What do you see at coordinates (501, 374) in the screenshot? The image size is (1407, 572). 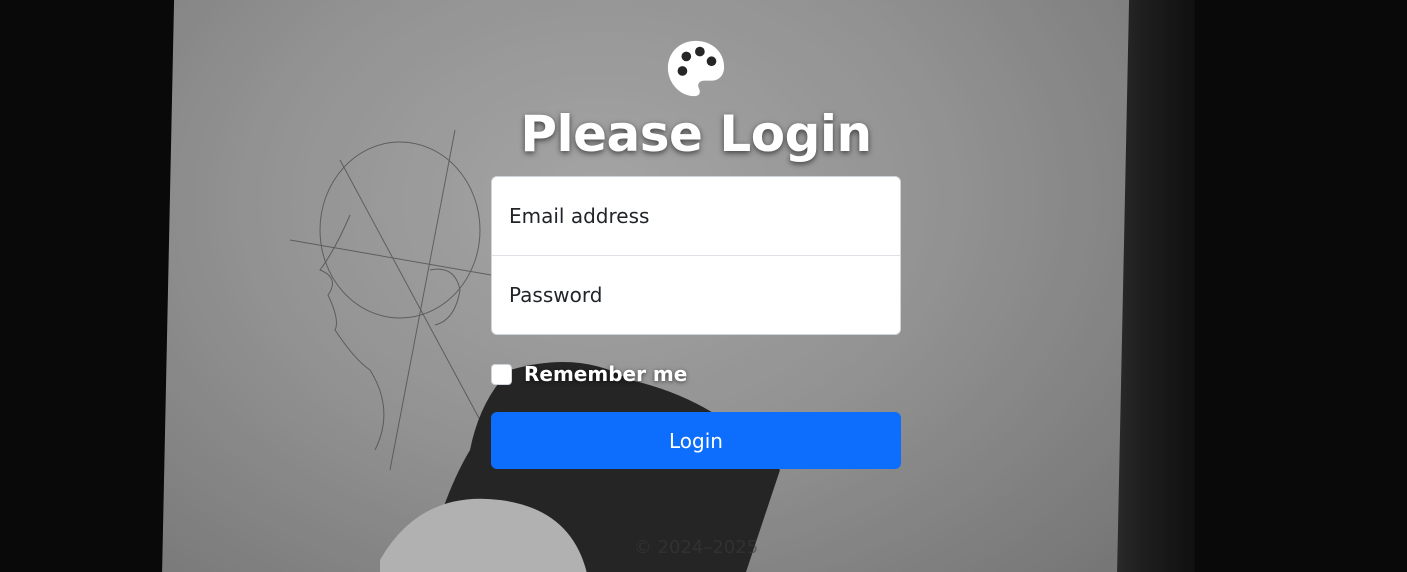 I see `remember-me-checkbox` at bounding box center [501, 374].